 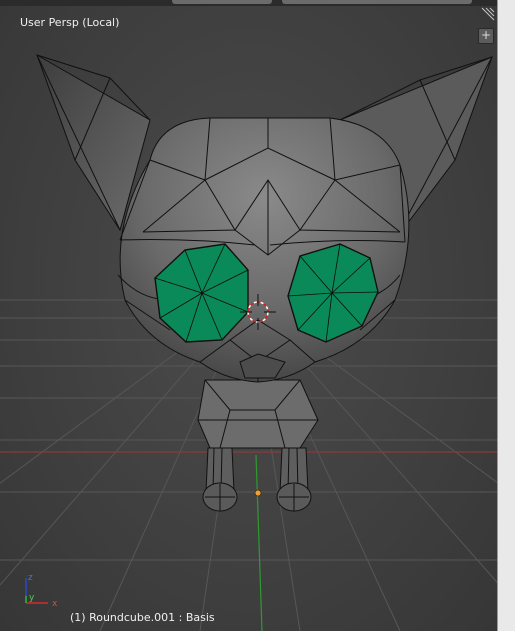 What do you see at coordinates (41, 591) in the screenshot?
I see `axis-gizmo: z y x` at bounding box center [41, 591].